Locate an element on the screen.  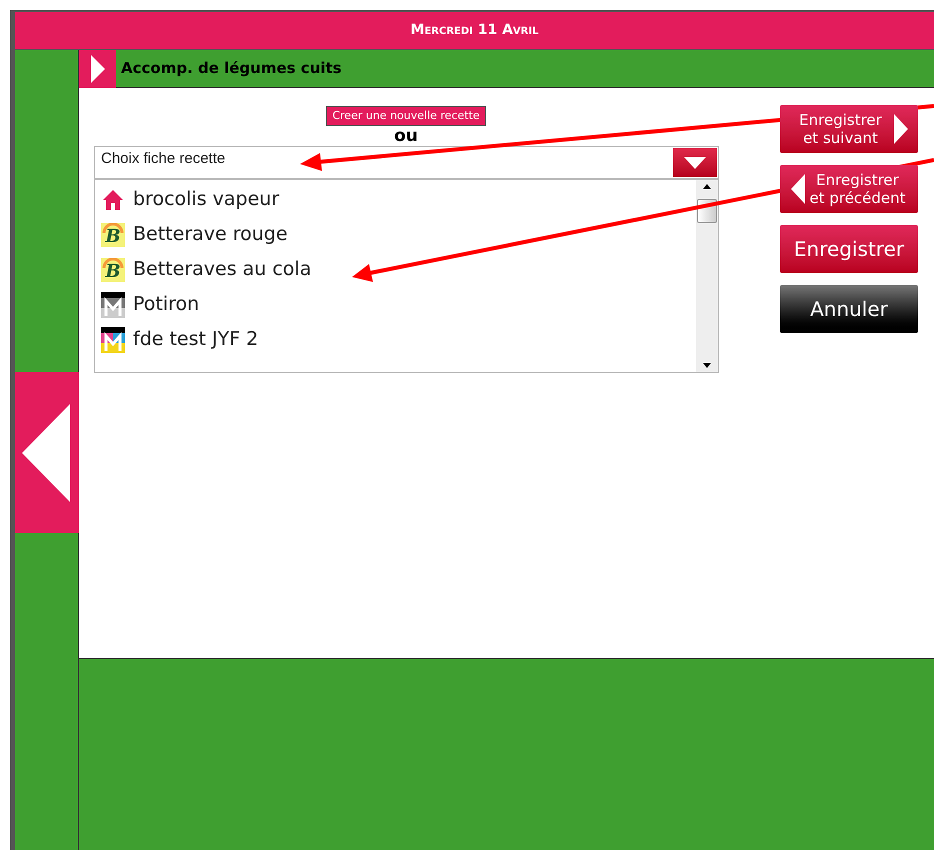
recipe-option: Potiron is located at coordinates (166, 304).